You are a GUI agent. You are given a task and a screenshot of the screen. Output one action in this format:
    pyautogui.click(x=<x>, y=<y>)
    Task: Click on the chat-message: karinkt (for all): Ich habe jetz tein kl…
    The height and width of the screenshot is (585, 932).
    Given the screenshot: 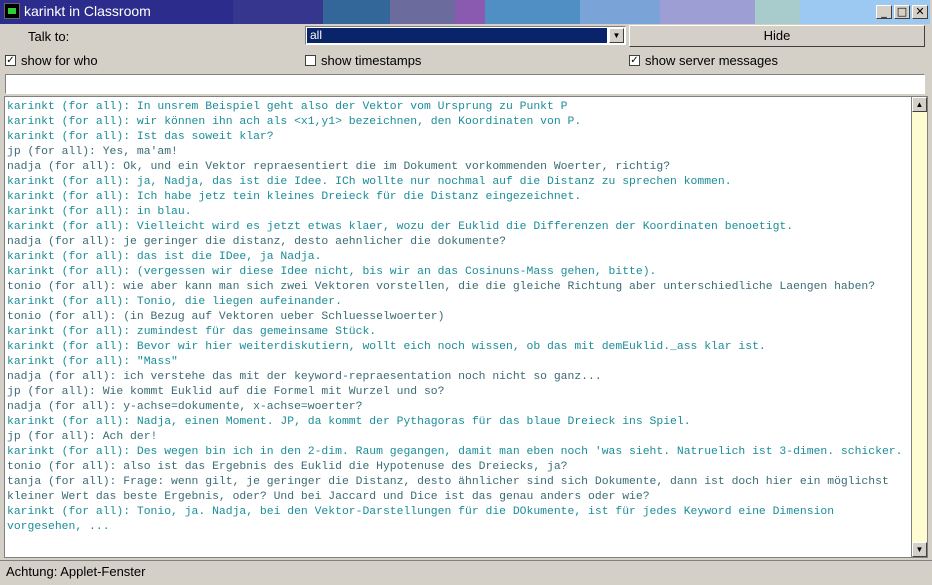 What is the action you would take?
    pyautogui.click(x=294, y=197)
    